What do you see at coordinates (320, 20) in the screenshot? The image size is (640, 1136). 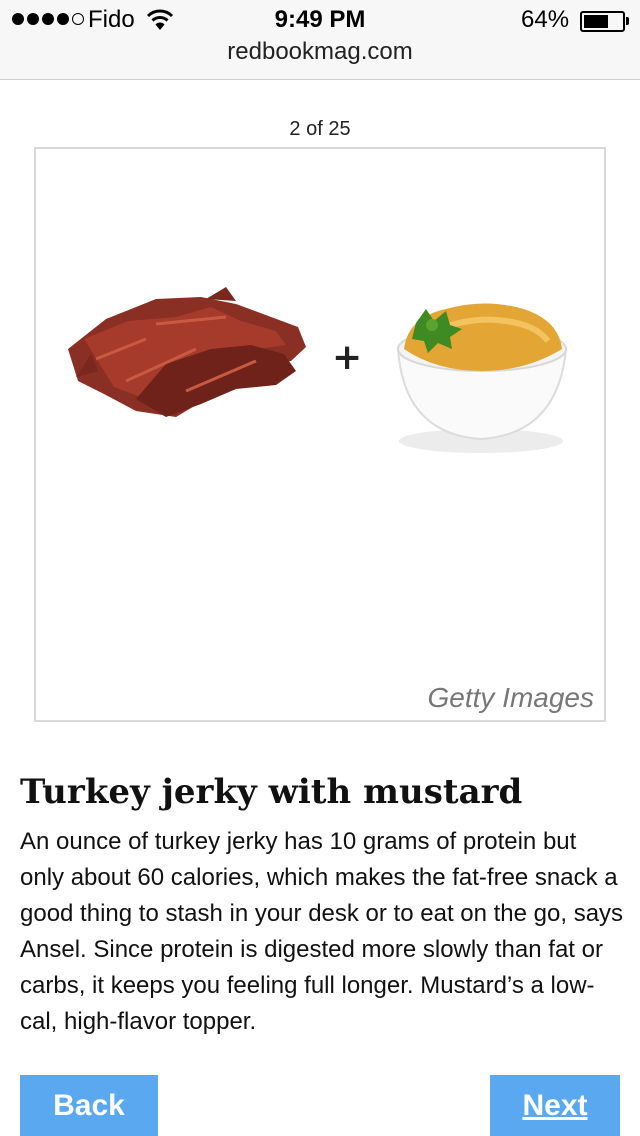 I see `status-bar: Fido 9:49 PM 64%` at bounding box center [320, 20].